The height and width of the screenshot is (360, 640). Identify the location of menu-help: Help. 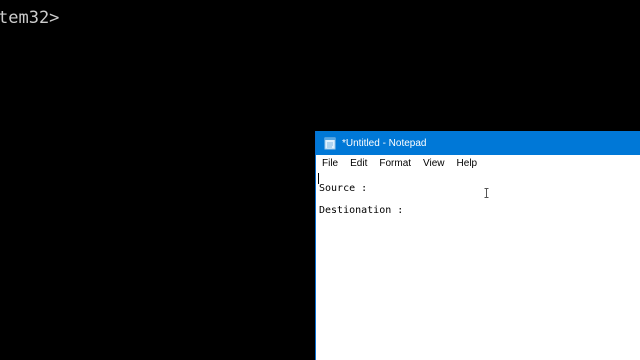
(467, 163).